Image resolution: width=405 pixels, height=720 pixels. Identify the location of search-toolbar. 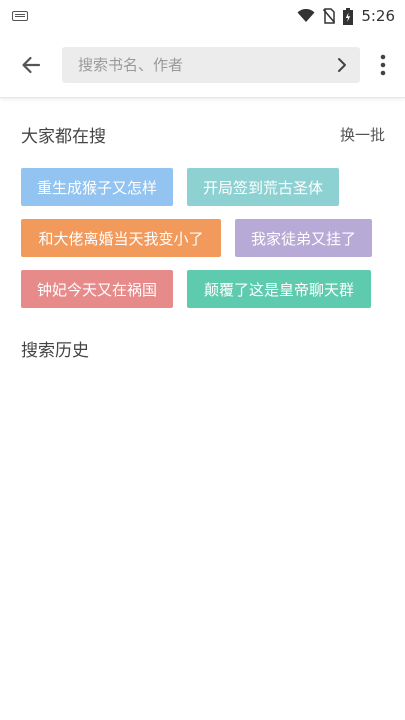
(202, 65).